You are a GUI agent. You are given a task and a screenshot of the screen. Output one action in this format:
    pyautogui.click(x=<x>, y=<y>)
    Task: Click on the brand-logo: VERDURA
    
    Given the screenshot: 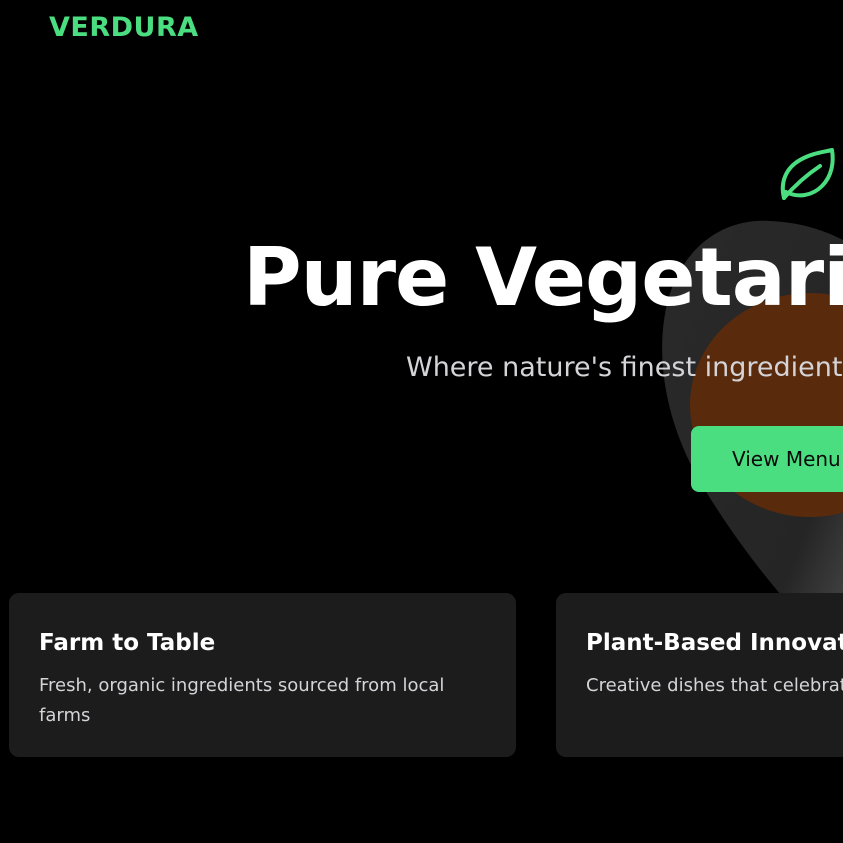 What is the action you would take?
    pyautogui.click(x=124, y=28)
    